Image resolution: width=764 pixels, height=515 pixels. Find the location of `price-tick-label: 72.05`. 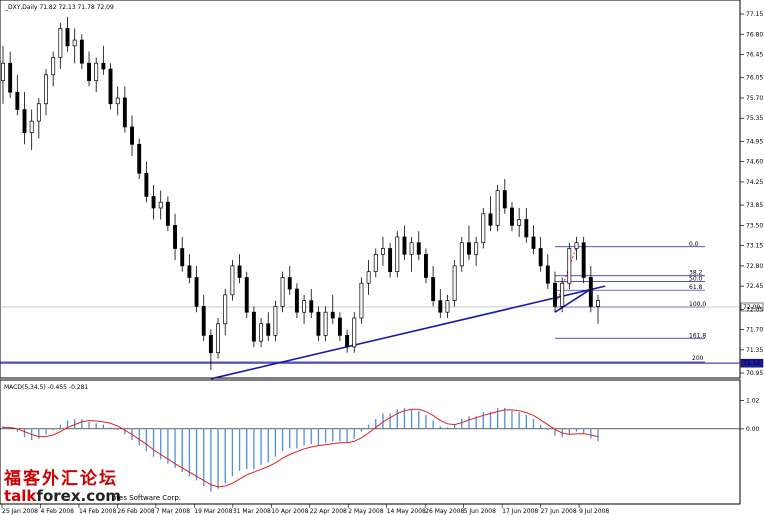

price-tick-label: 72.05 is located at coordinates (754, 309).